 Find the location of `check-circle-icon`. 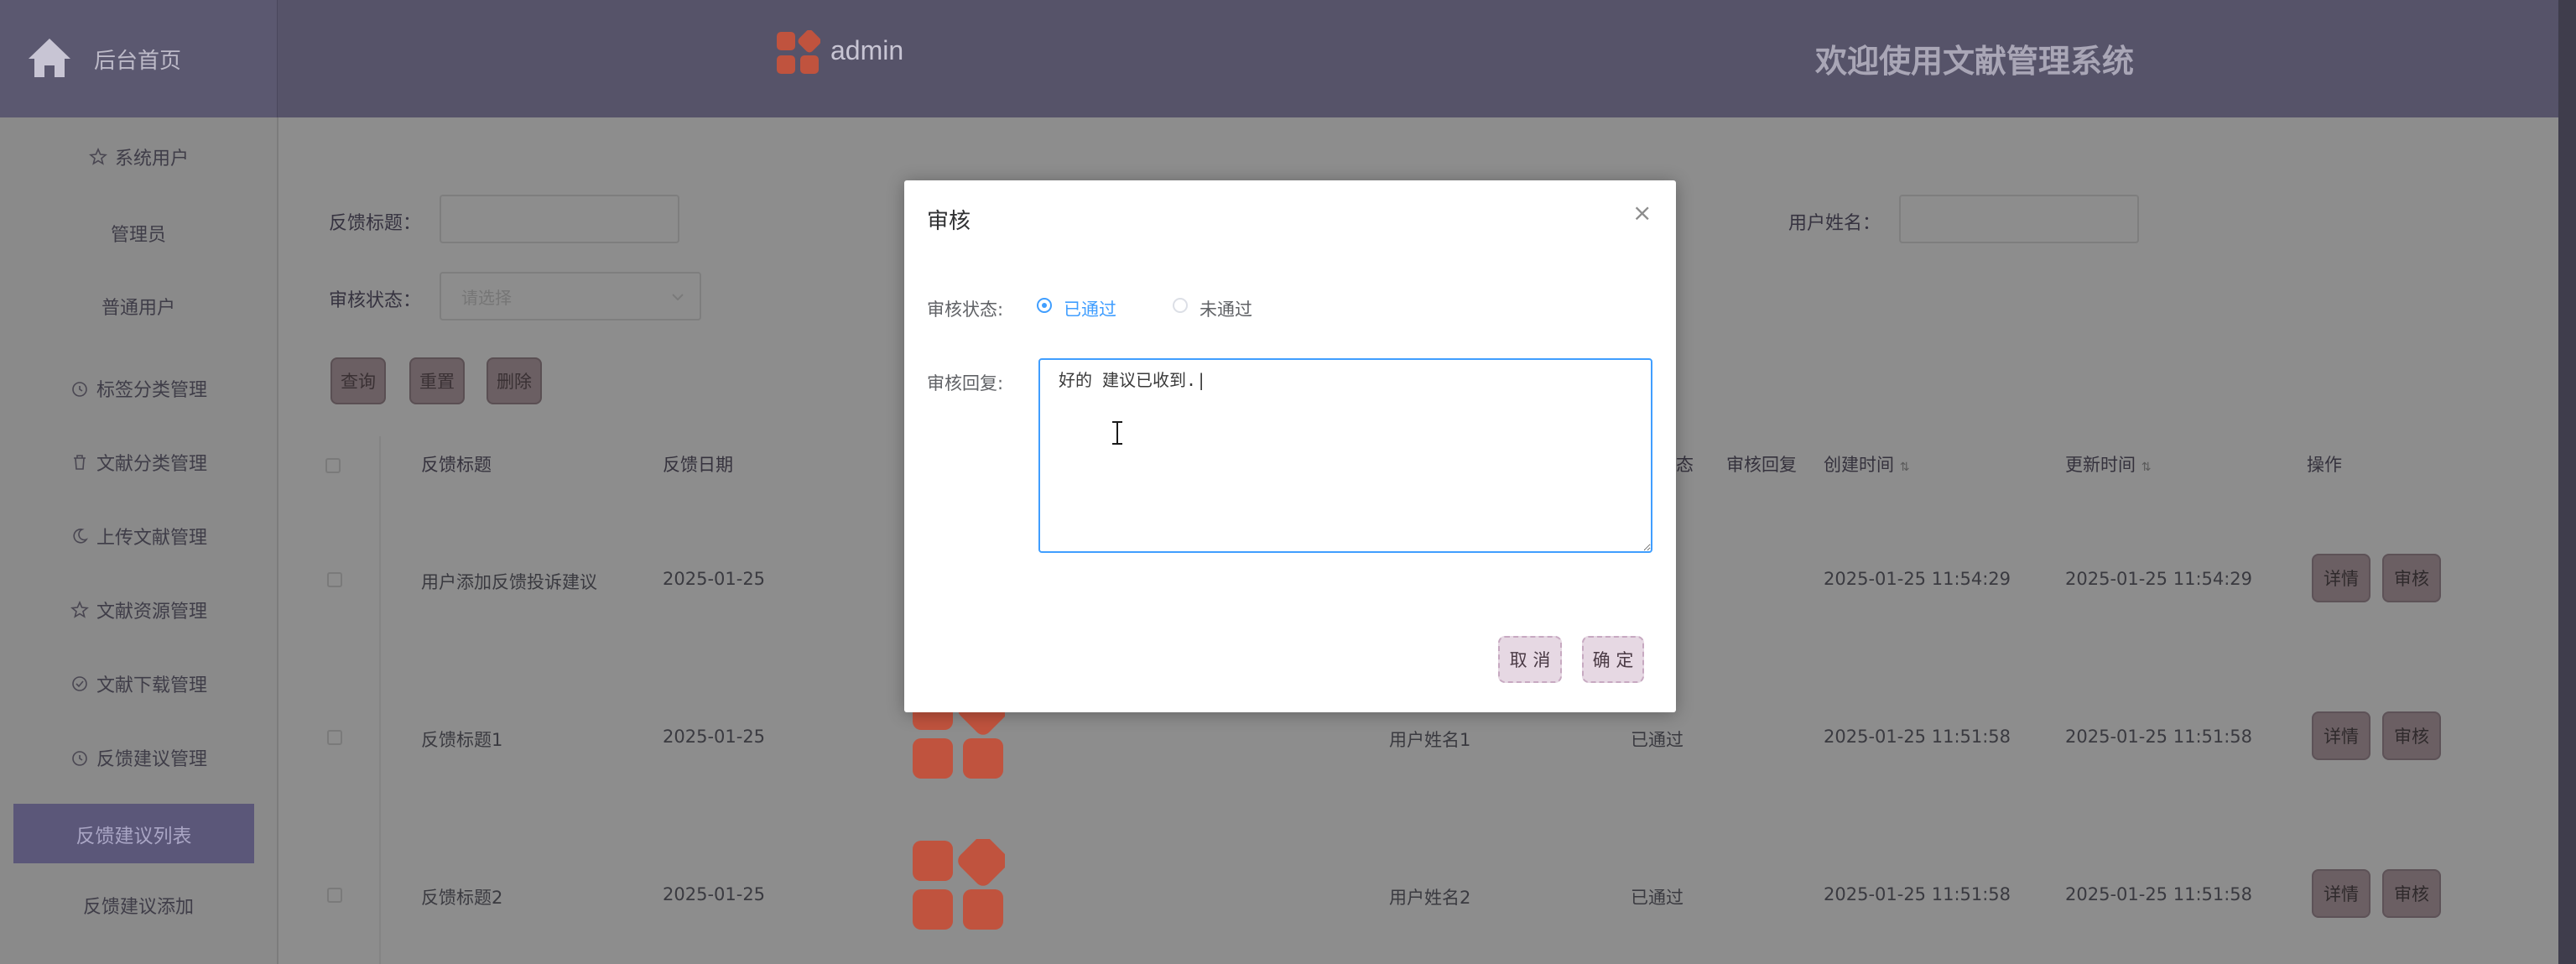

check-circle-icon is located at coordinates (80, 684).